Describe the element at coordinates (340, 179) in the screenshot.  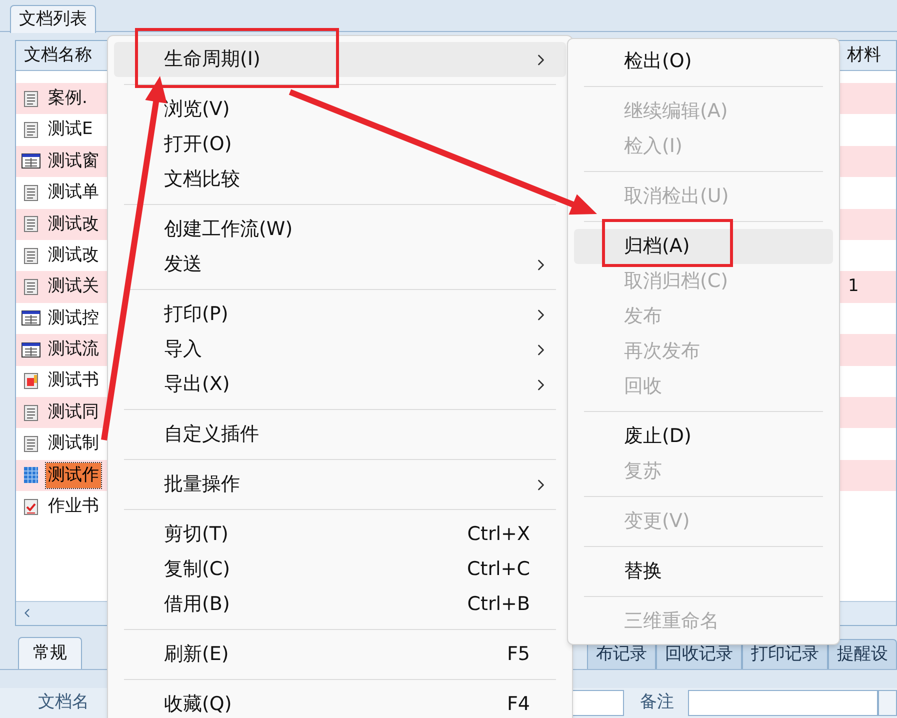
I see `menu-item: 文档比较` at that location.